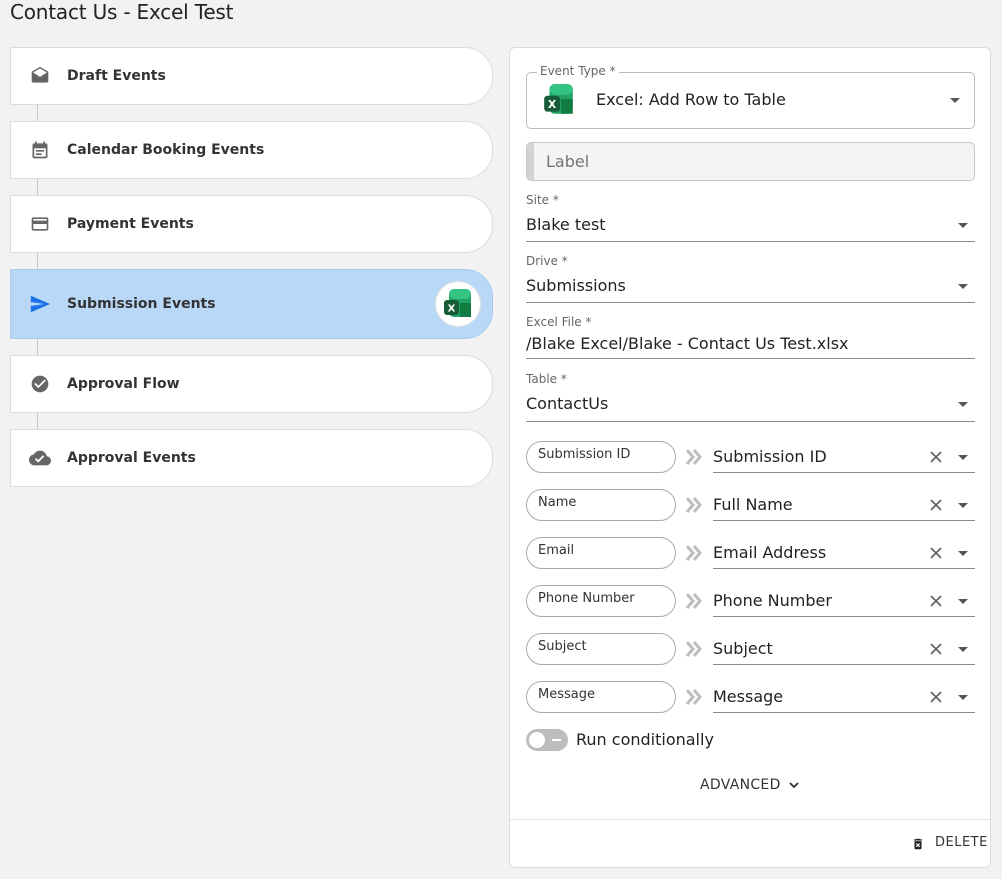 The width and height of the screenshot is (1002, 879). Describe the element at coordinates (116, 76) in the screenshot. I see `step-label: Draft Events` at that location.